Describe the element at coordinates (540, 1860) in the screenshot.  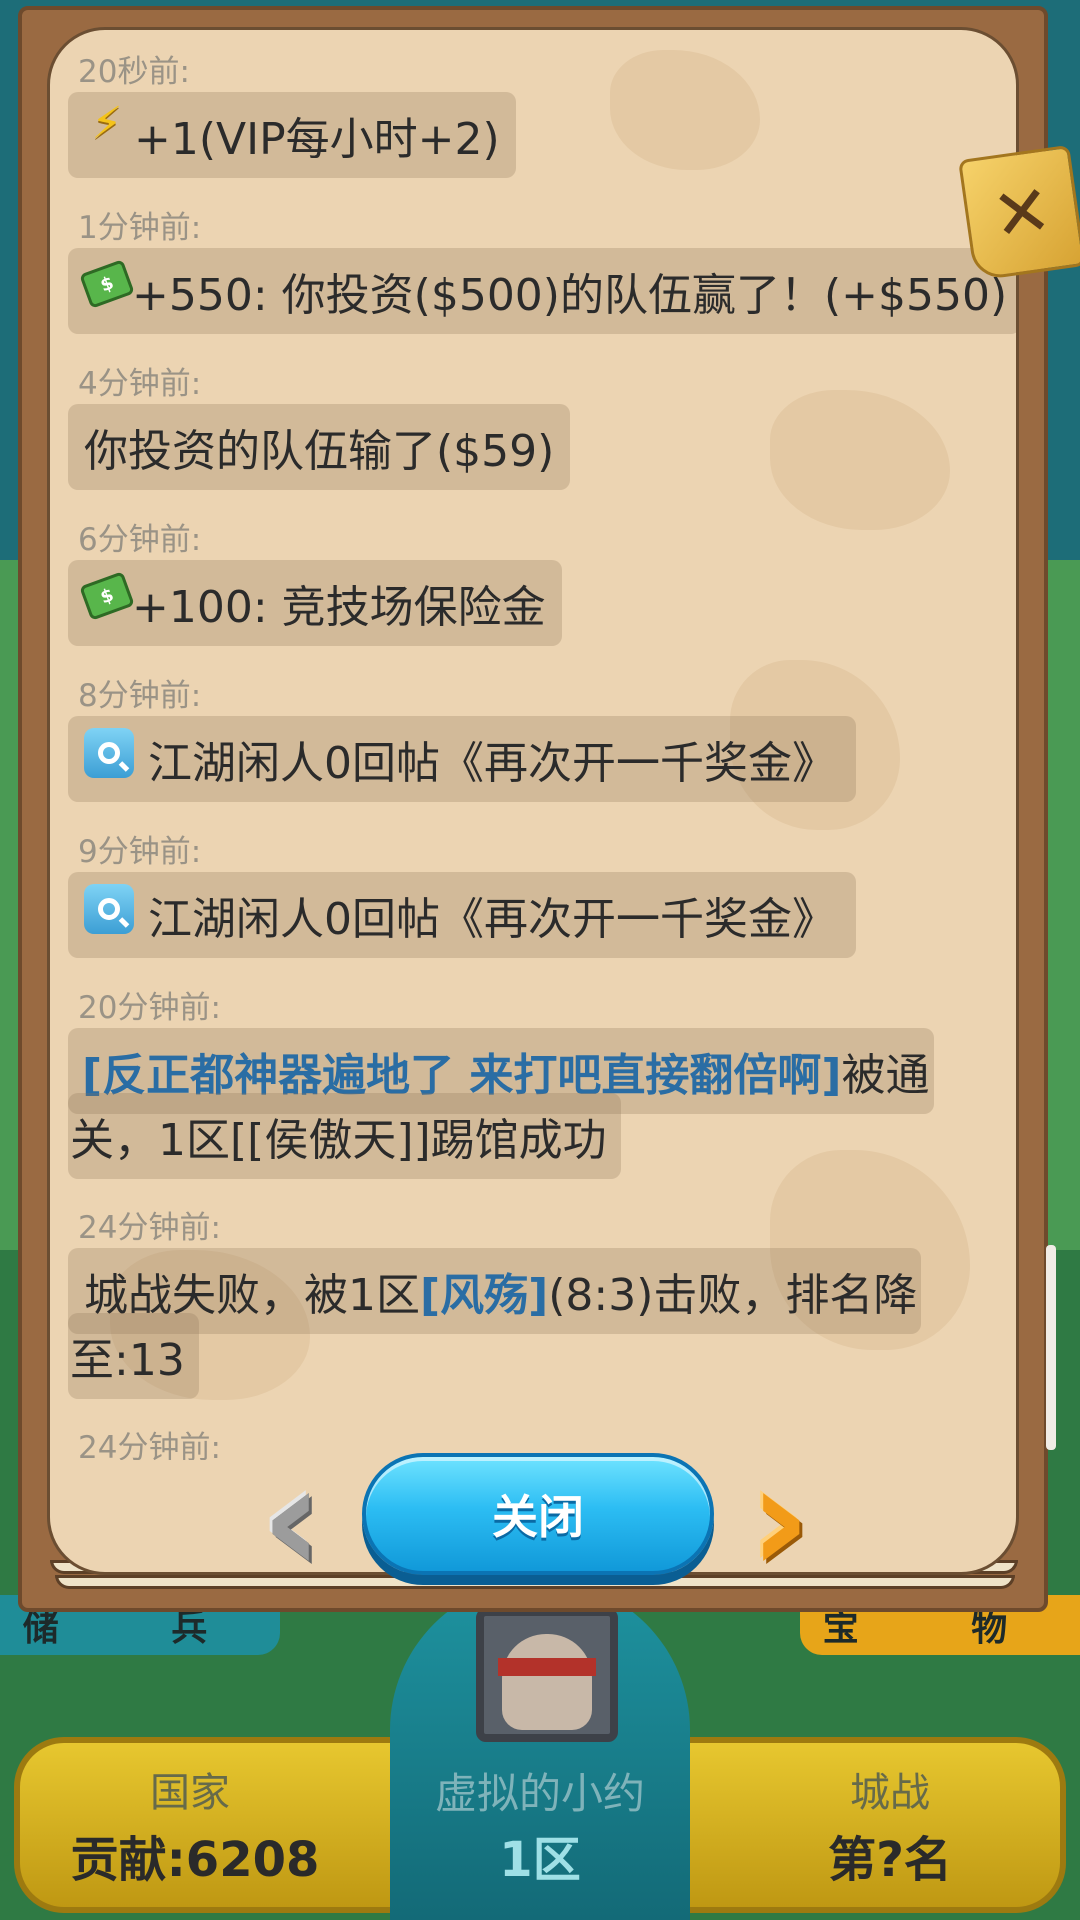
I see `server-value: 1区` at that location.